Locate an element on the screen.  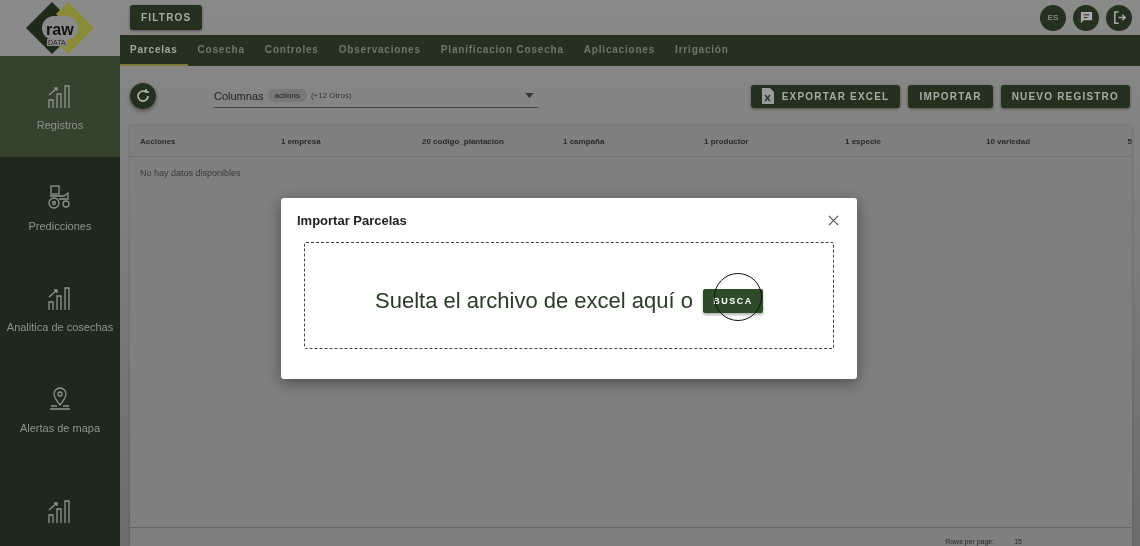
action-button: IMPORTAR is located at coordinates (950, 96).